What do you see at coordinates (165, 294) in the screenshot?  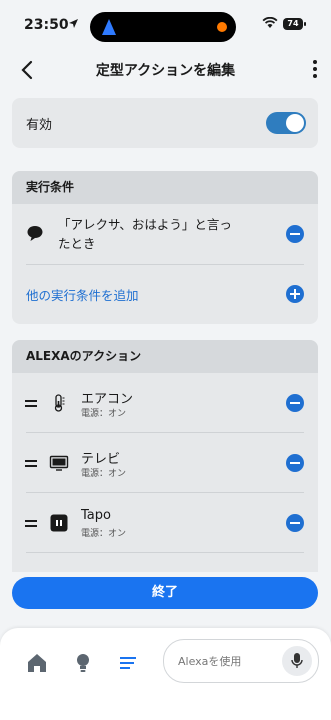 I see `add-trigger-row: 他の実行条件を追加` at bounding box center [165, 294].